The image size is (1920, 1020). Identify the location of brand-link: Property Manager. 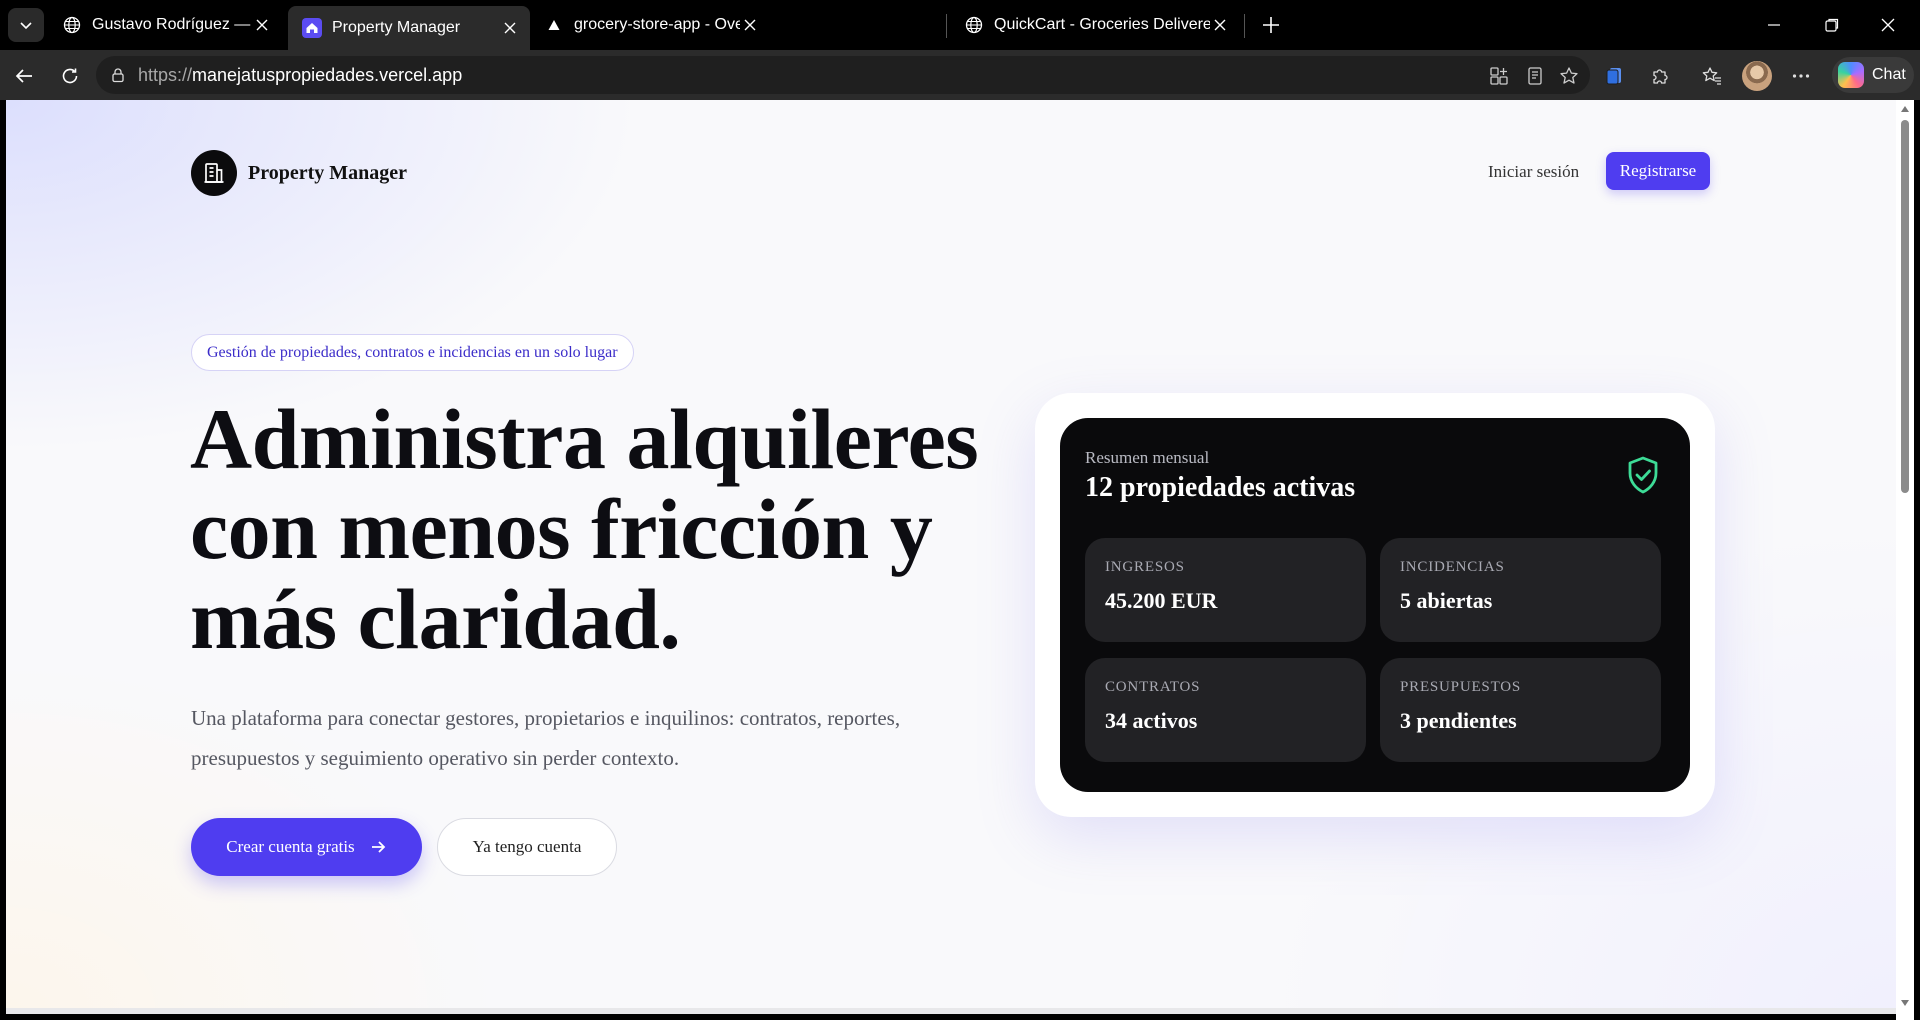
(299, 173).